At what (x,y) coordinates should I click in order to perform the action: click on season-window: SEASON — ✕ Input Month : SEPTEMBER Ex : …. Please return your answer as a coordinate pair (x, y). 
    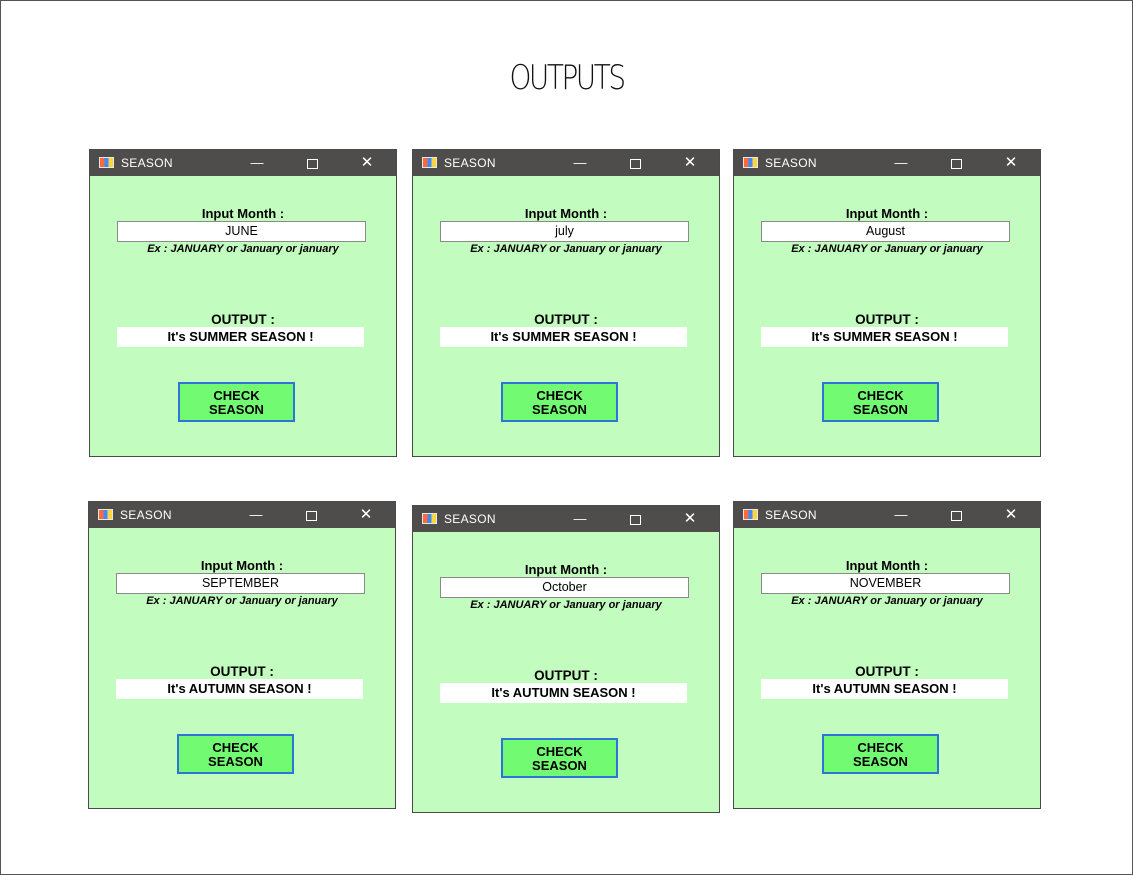
    Looking at the image, I should click on (242, 655).